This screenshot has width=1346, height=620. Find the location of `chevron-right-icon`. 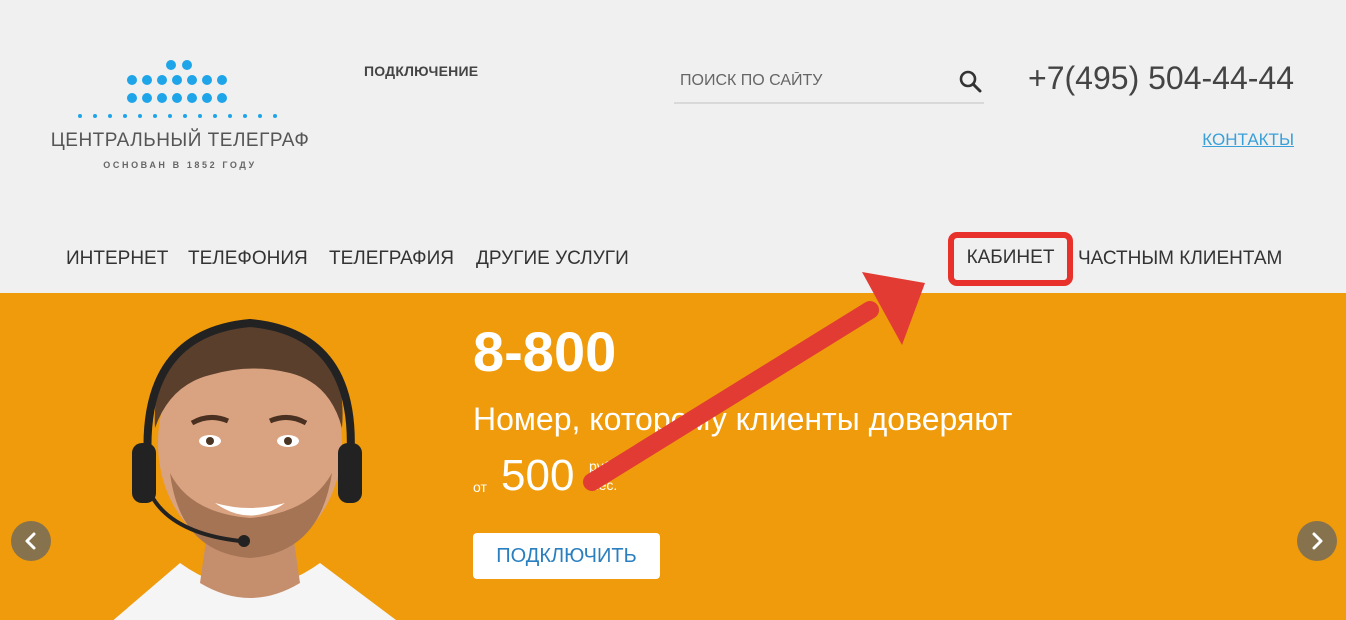

chevron-right-icon is located at coordinates (1317, 541).